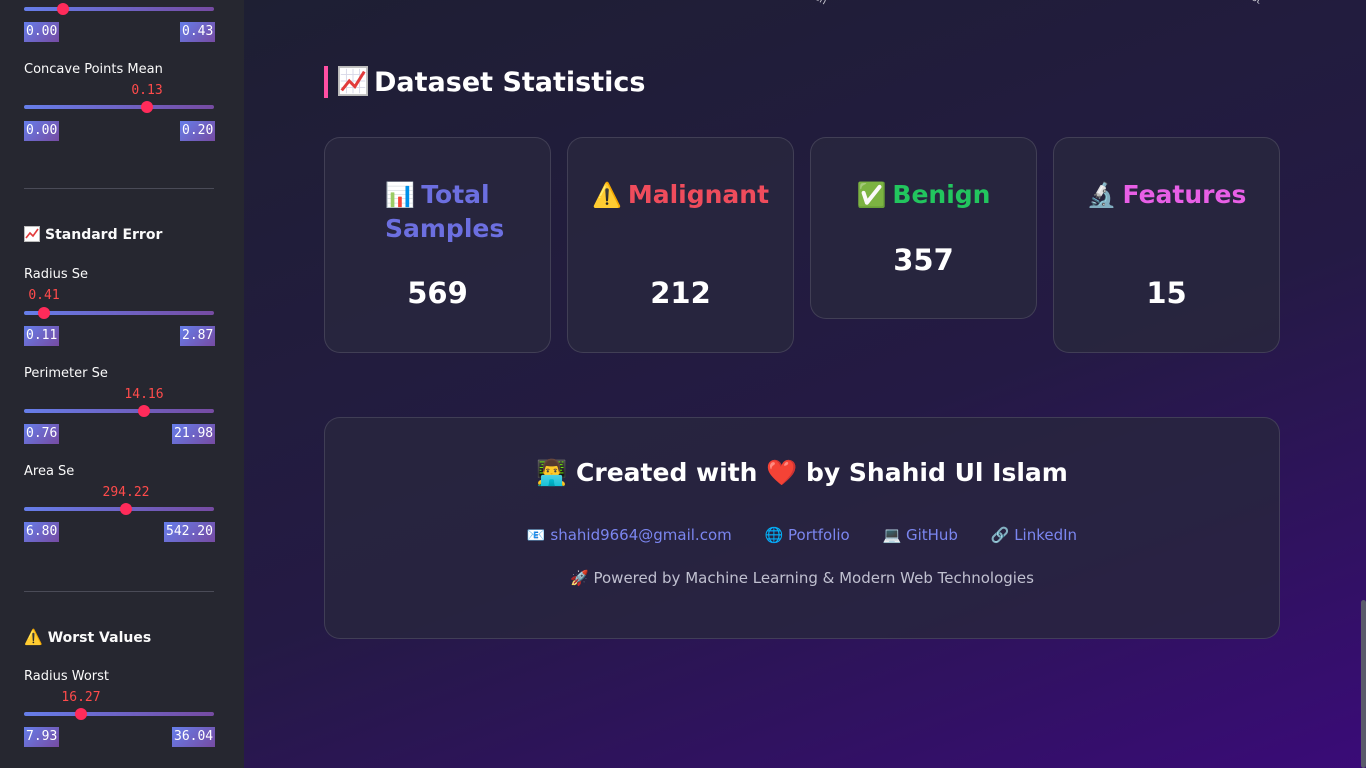 The height and width of the screenshot is (768, 1366). I want to click on stat-card-title: 🔬 Features, so click(1166, 195).